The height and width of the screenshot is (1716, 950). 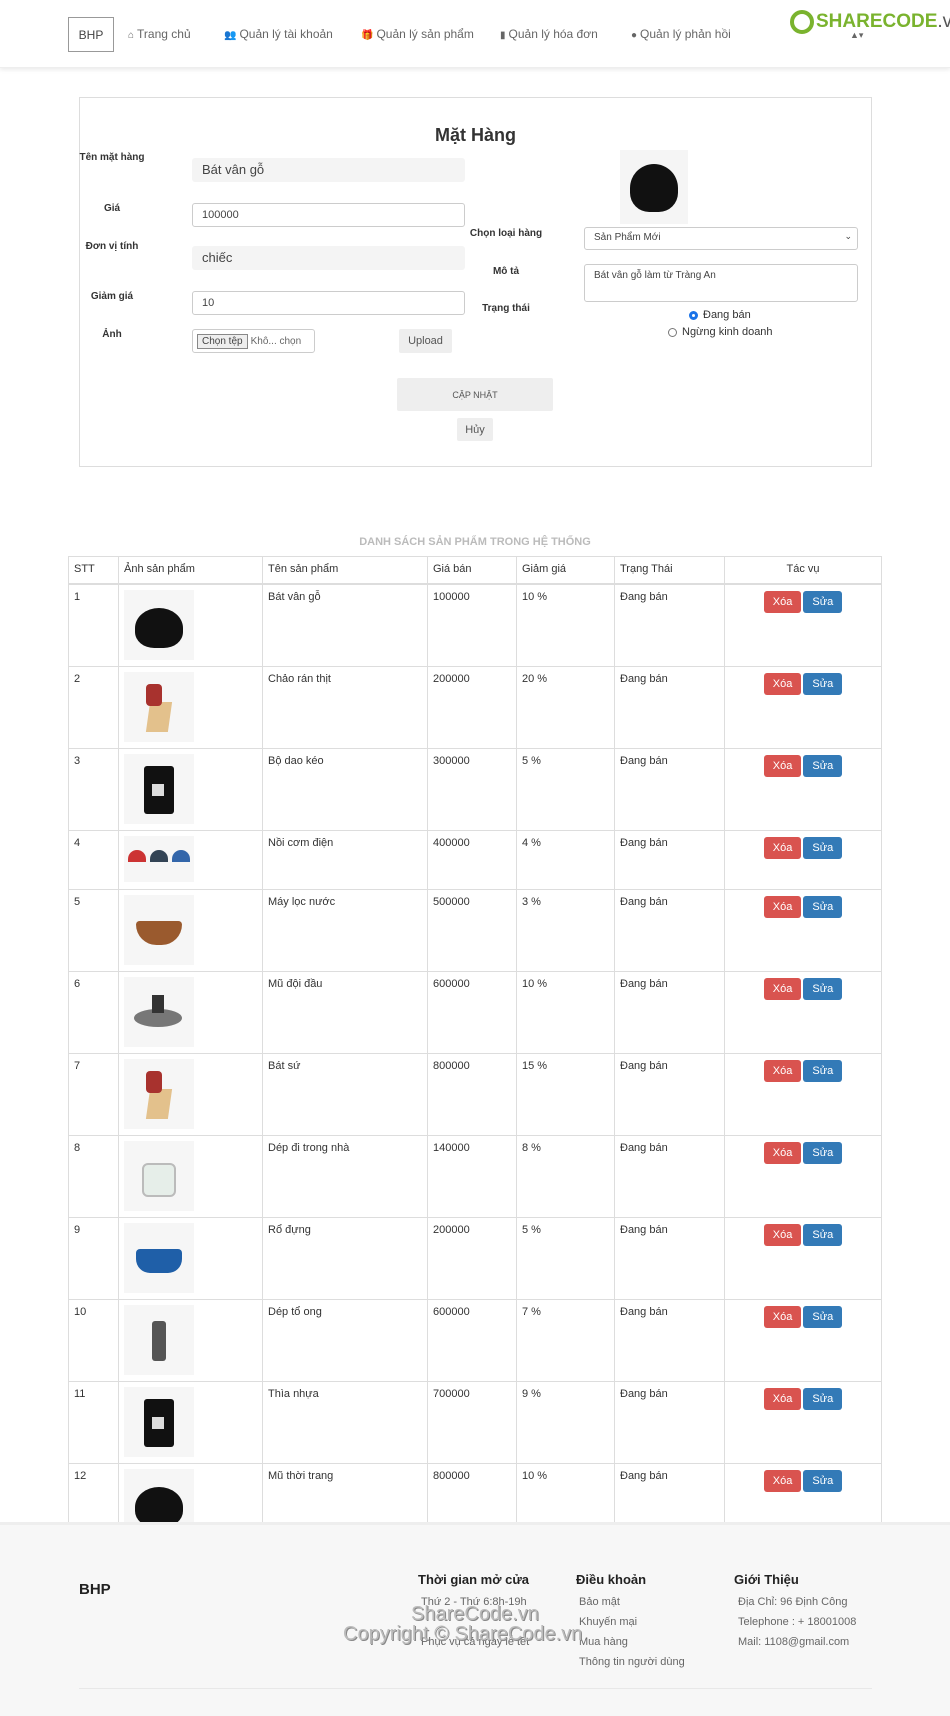 What do you see at coordinates (721, 238) in the screenshot?
I see `category-select: Sản Phẩm Mới ⌄` at bounding box center [721, 238].